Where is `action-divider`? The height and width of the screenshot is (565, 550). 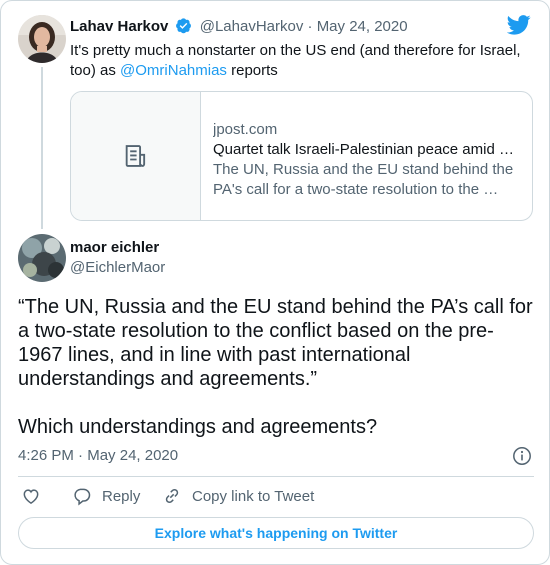
action-divider is located at coordinates (276, 476).